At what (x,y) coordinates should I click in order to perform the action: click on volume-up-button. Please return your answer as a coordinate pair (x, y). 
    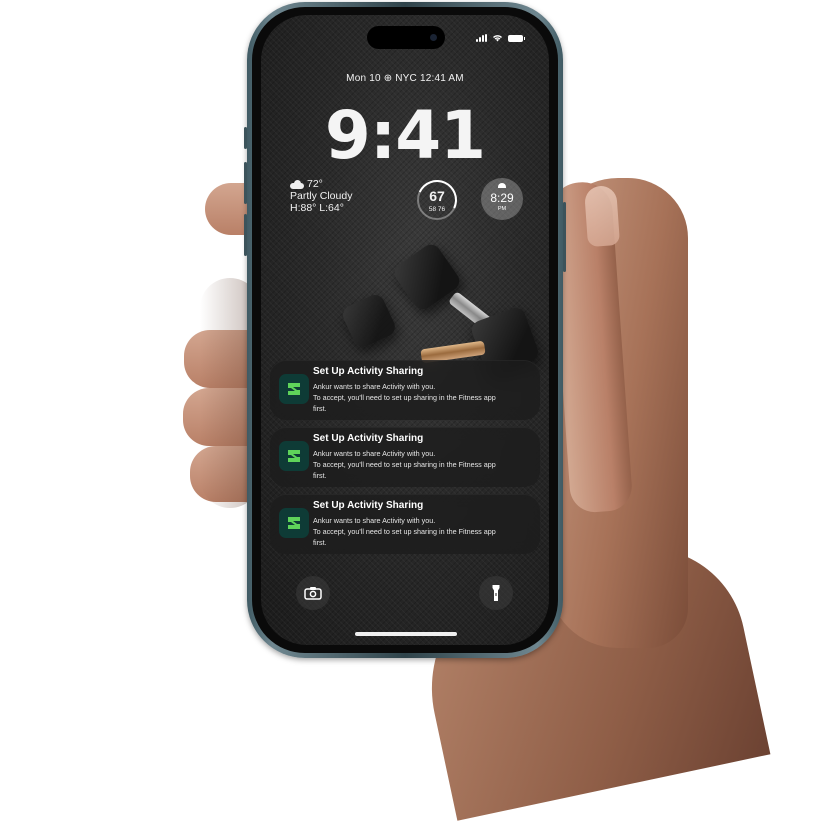
    Looking at the image, I should click on (245, 183).